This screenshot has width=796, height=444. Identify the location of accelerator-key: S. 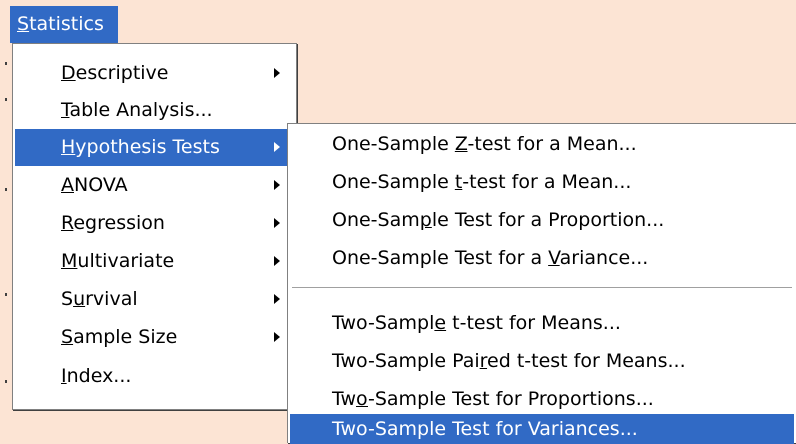
(23, 24).